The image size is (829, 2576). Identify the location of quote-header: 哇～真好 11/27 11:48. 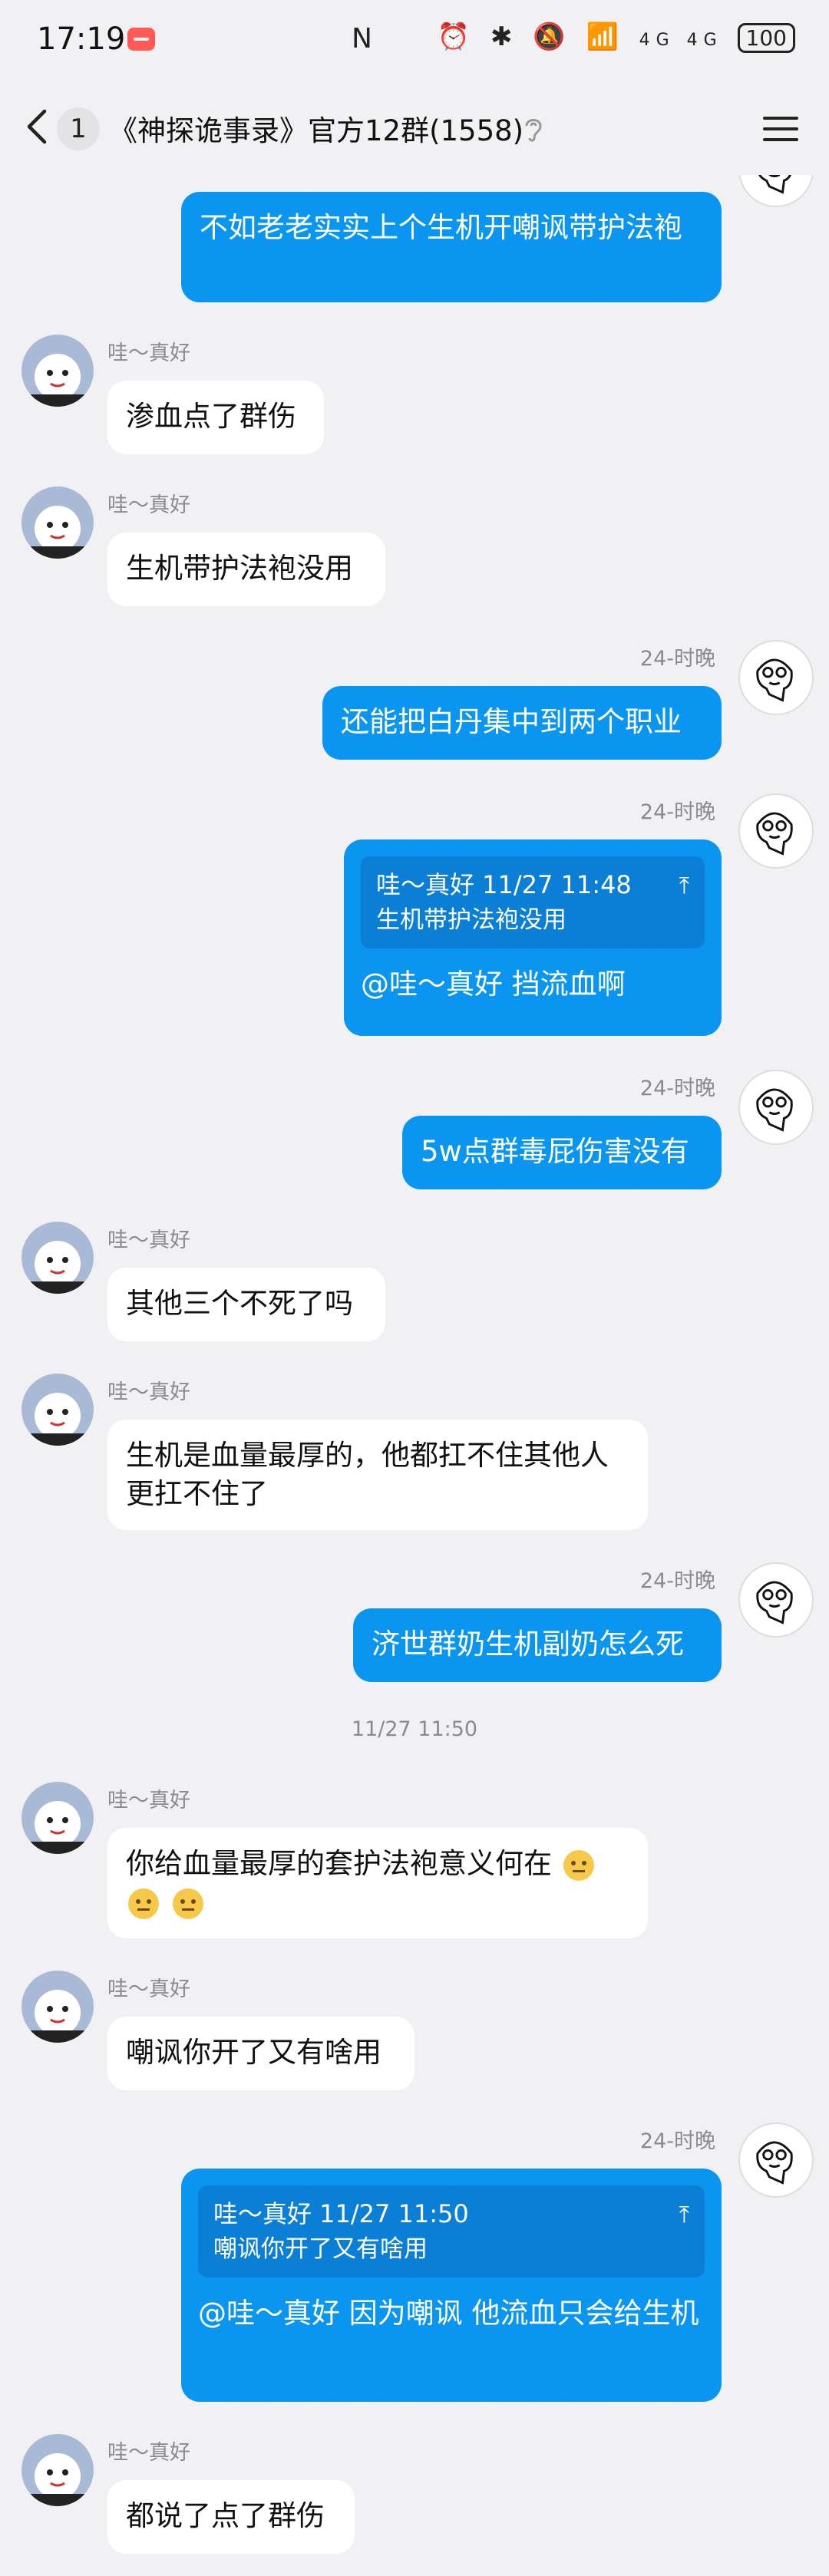
(504, 884).